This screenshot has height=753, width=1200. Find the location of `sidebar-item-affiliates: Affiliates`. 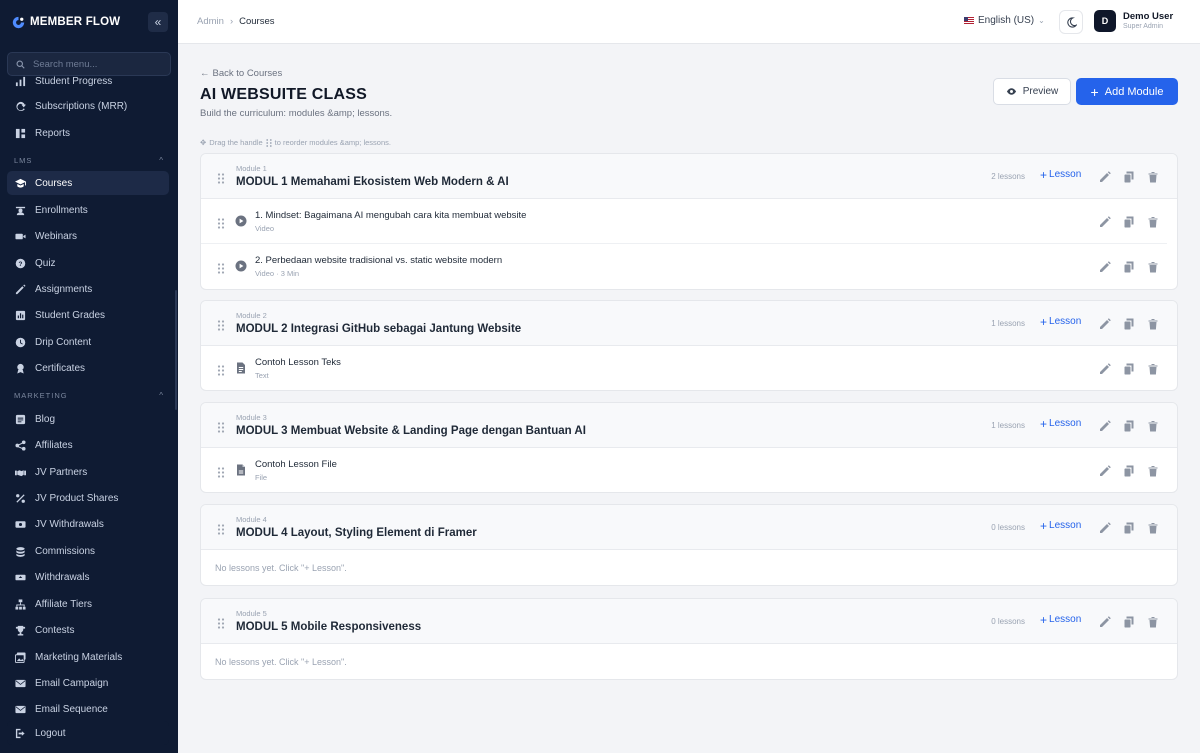

sidebar-item-affiliates: Affiliates is located at coordinates (88, 445).